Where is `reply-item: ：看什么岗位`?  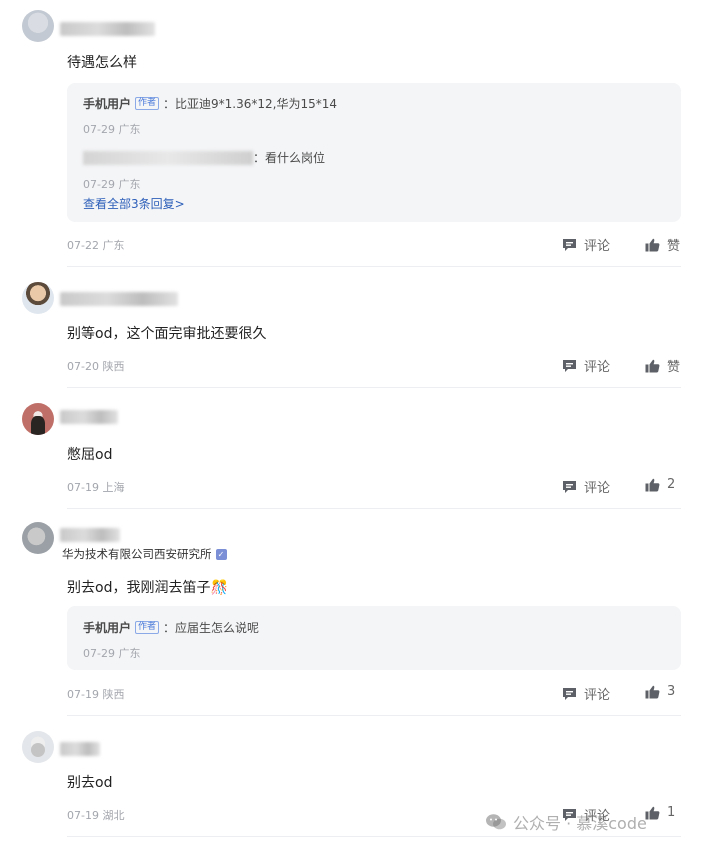
reply-item: ：看什么岗位 is located at coordinates (204, 156).